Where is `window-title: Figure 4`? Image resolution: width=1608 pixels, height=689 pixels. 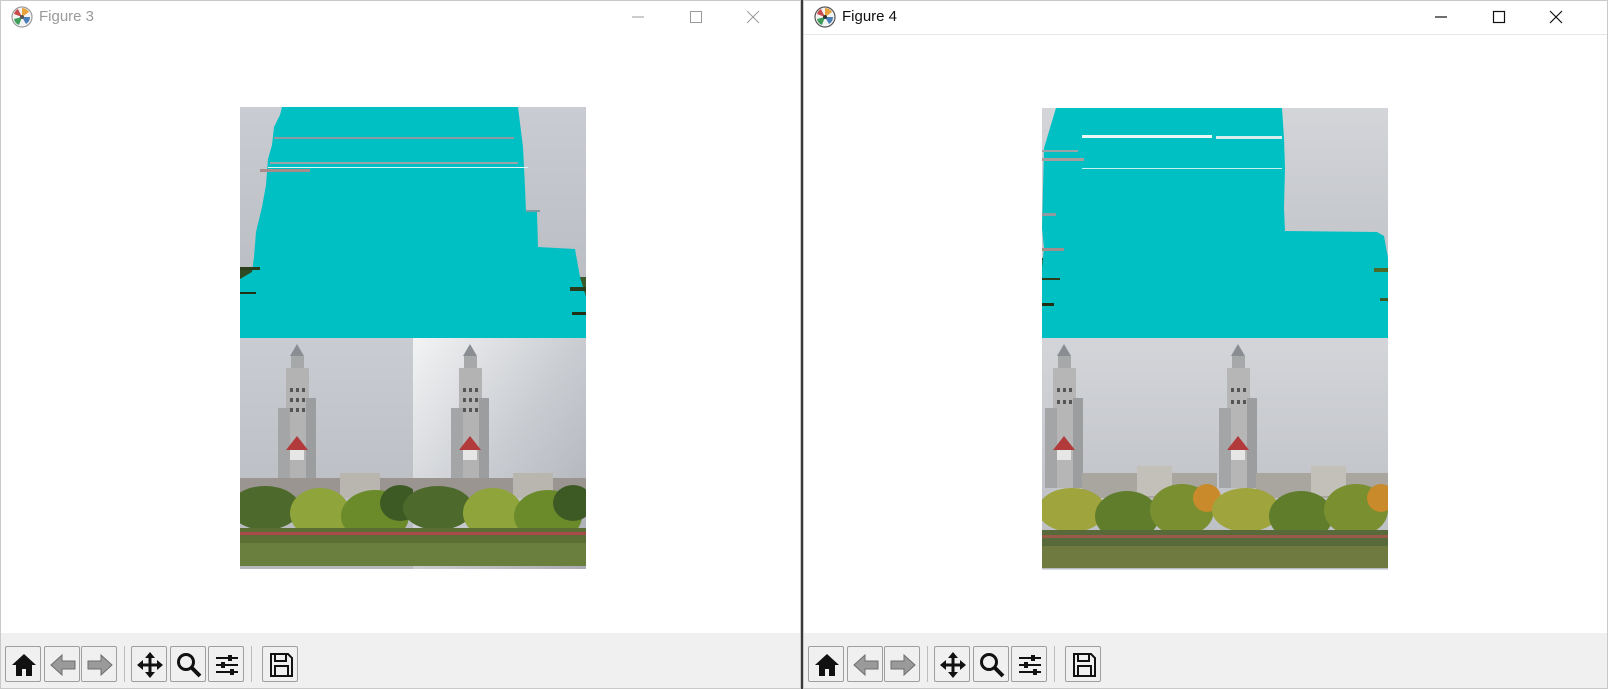 window-title: Figure 4 is located at coordinates (870, 16).